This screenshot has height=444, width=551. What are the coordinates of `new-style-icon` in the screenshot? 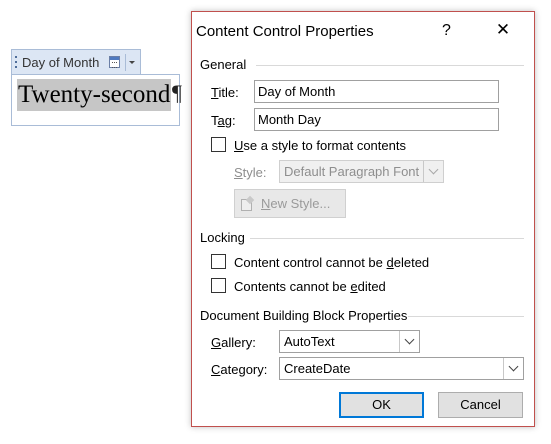 It's located at (248, 204).